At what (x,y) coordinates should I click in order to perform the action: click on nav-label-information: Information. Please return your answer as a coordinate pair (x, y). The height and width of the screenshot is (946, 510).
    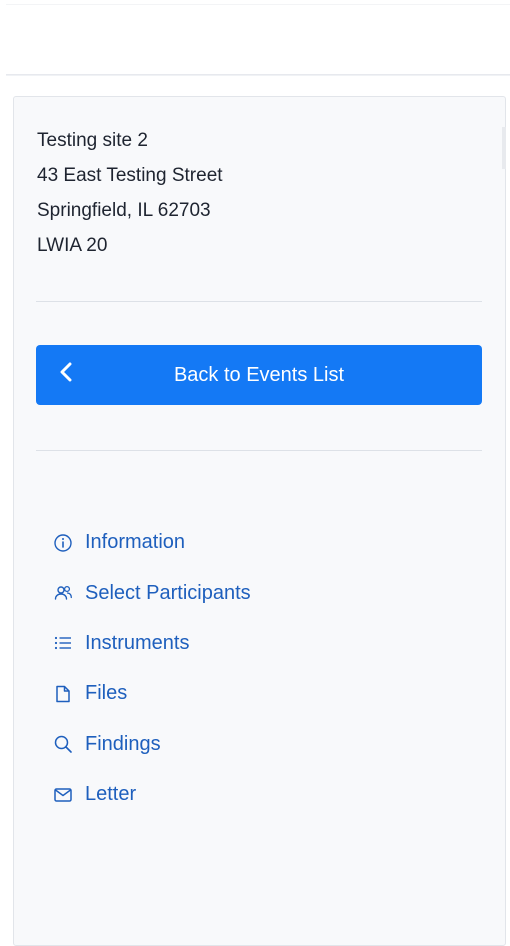
    Looking at the image, I should click on (135, 542).